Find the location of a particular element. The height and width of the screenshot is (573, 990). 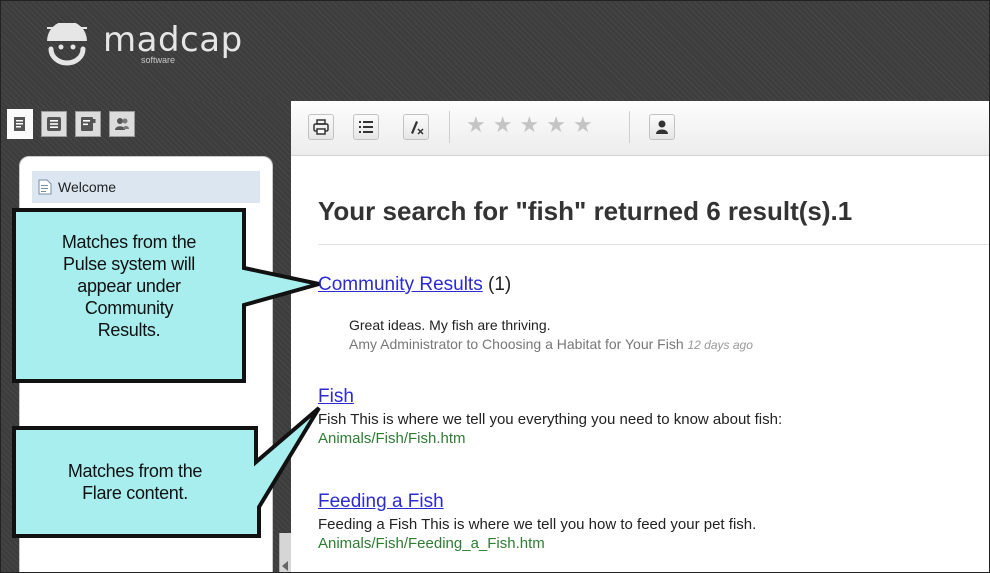

rating-star-3: ★ is located at coordinates (529, 126).